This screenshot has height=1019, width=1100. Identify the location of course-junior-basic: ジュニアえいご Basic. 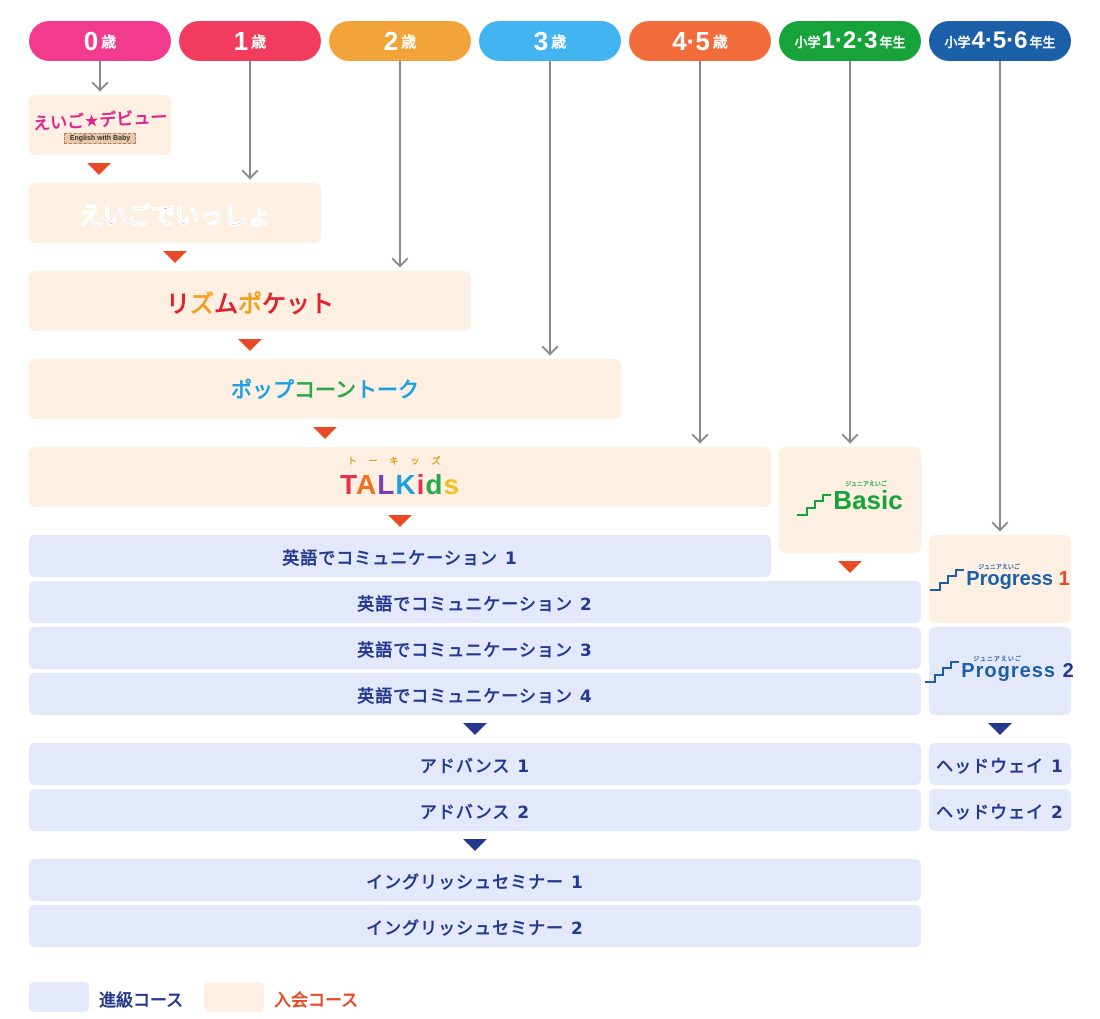
(850, 500).